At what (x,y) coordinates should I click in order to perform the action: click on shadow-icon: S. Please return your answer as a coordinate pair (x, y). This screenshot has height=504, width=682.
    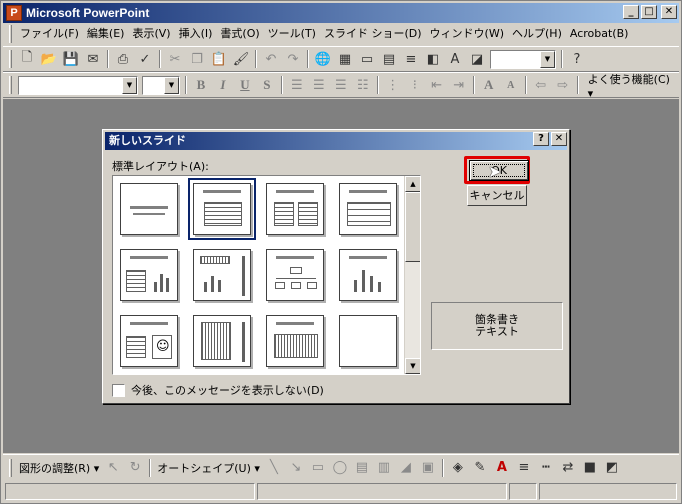
    Looking at the image, I should click on (267, 85).